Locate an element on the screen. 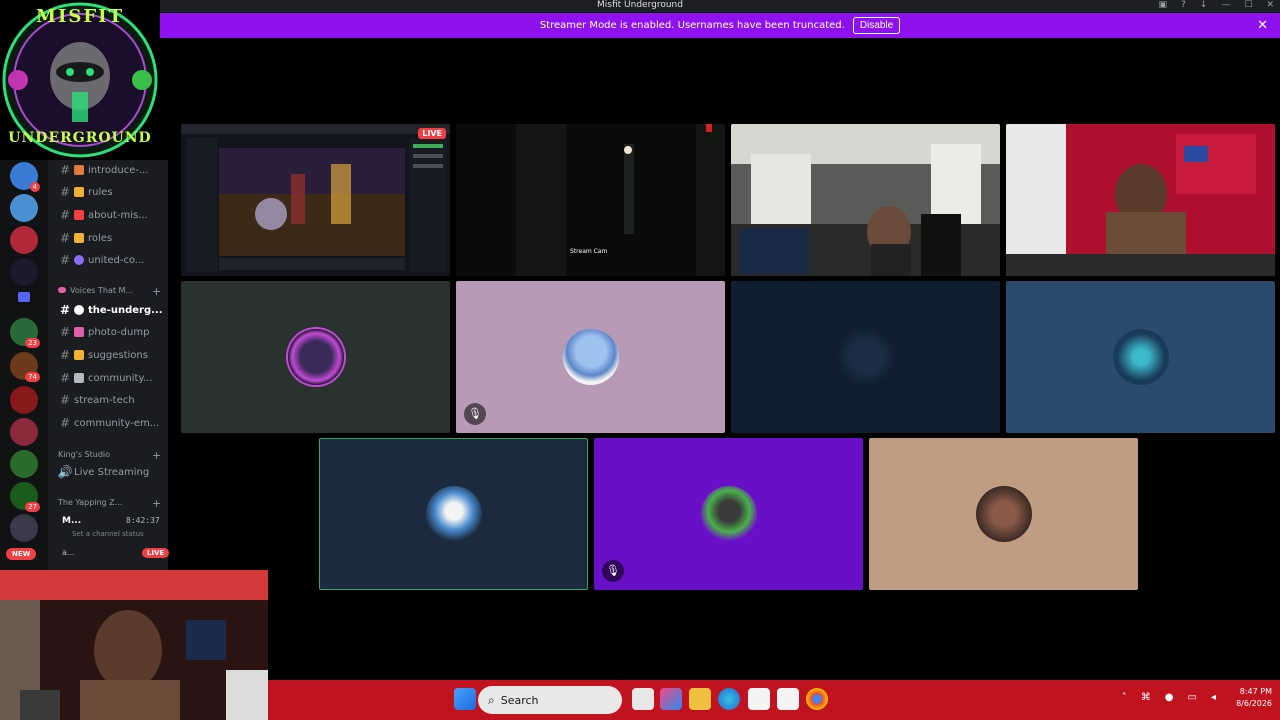  kitchen-video is located at coordinates (865, 200).